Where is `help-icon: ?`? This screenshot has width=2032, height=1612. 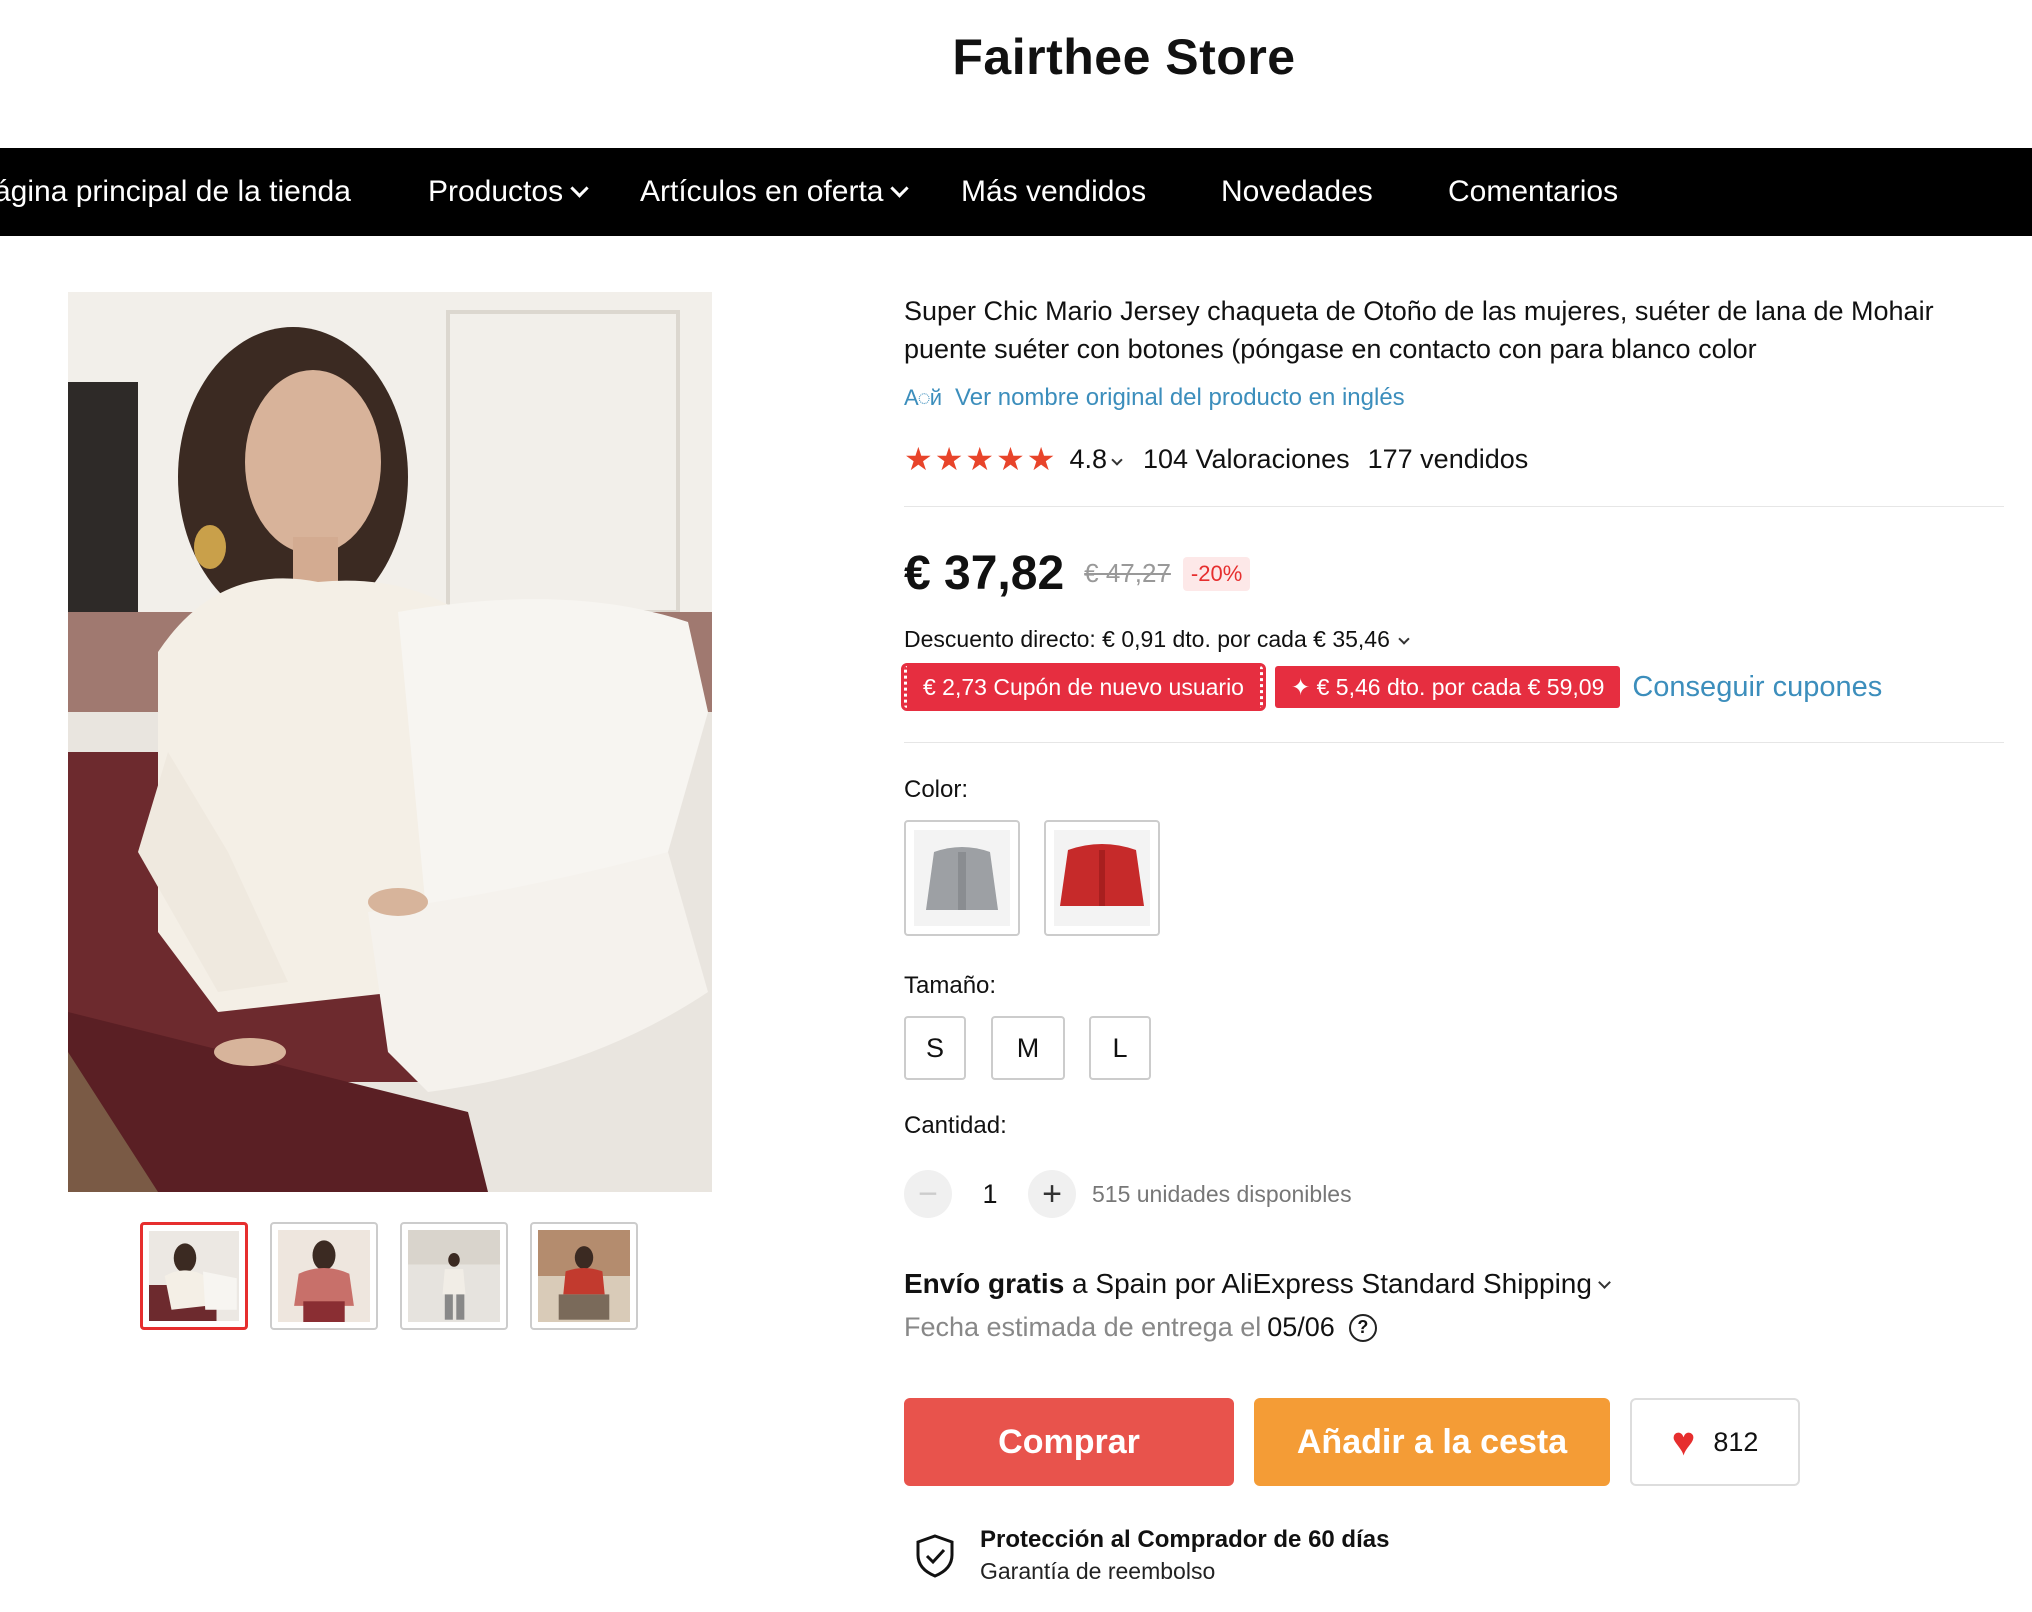 help-icon: ? is located at coordinates (1362, 1327).